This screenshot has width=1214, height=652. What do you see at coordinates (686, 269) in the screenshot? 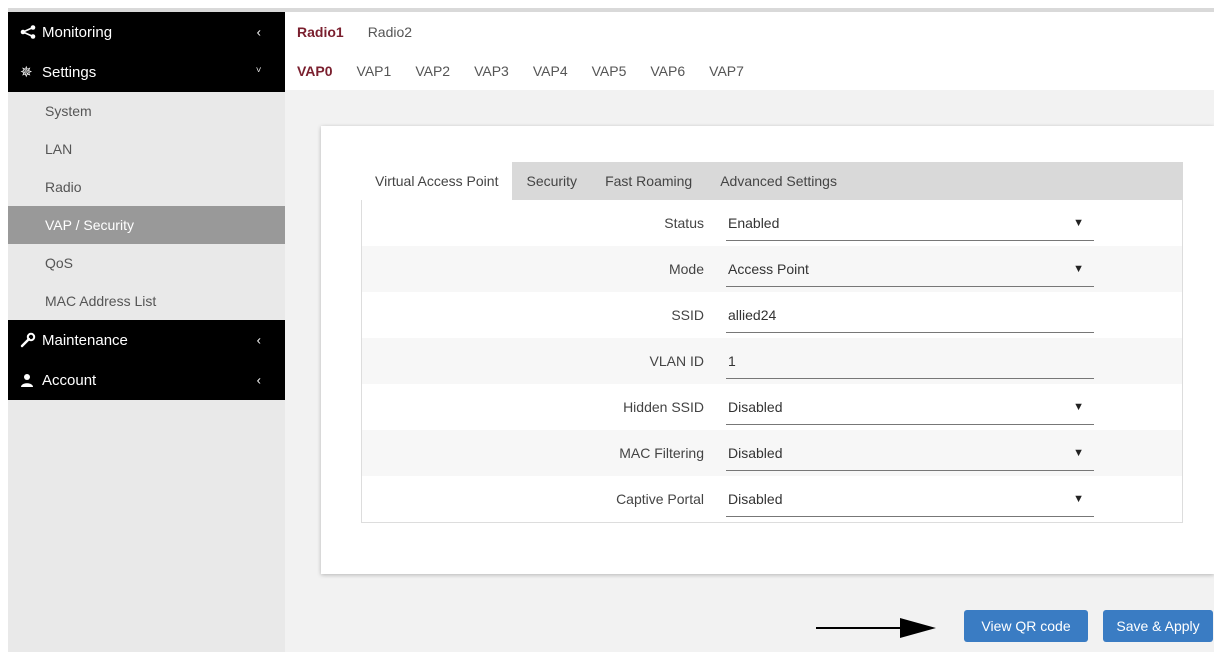
I see `mode-label: Mode` at bounding box center [686, 269].